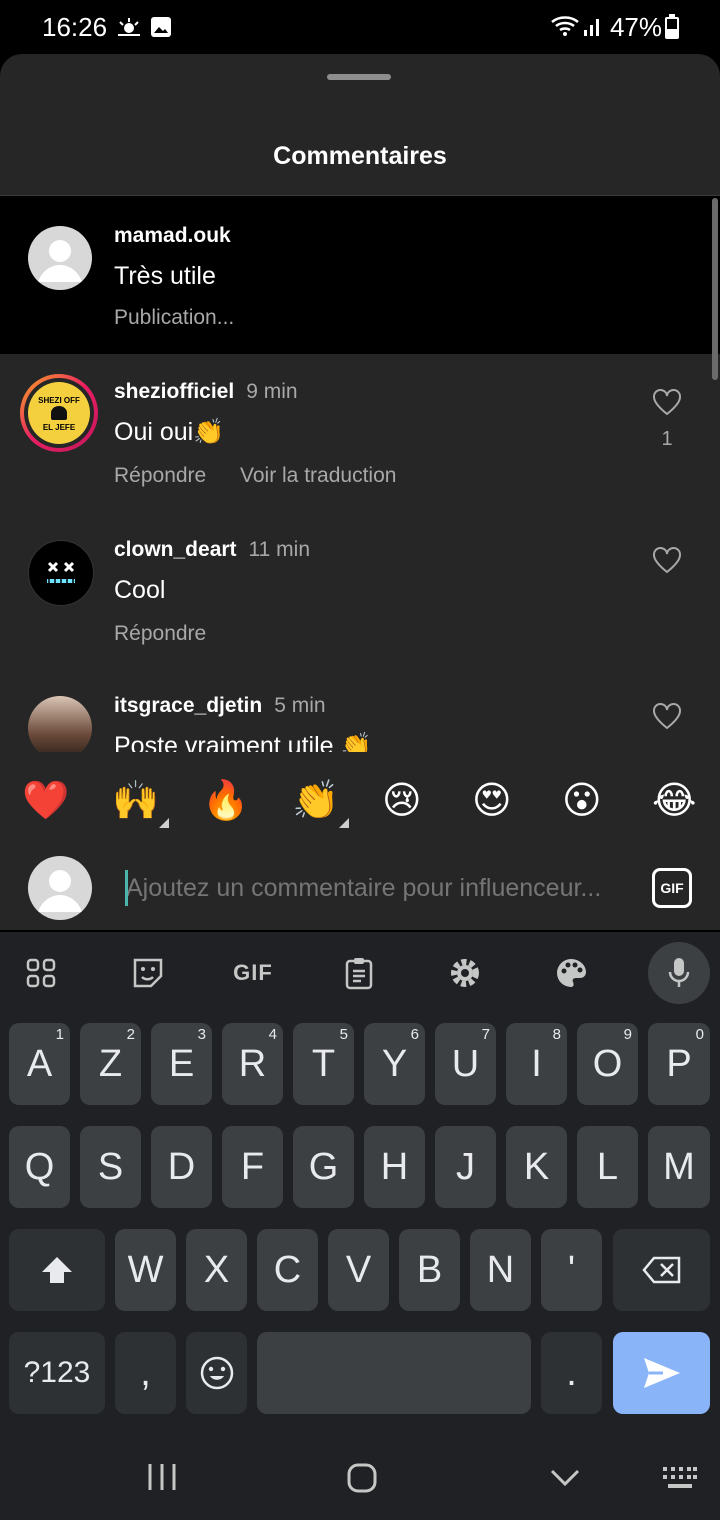  What do you see at coordinates (607, 1064) in the screenshot?
I see `key-o: O9` at bounding box center [607, 1064].